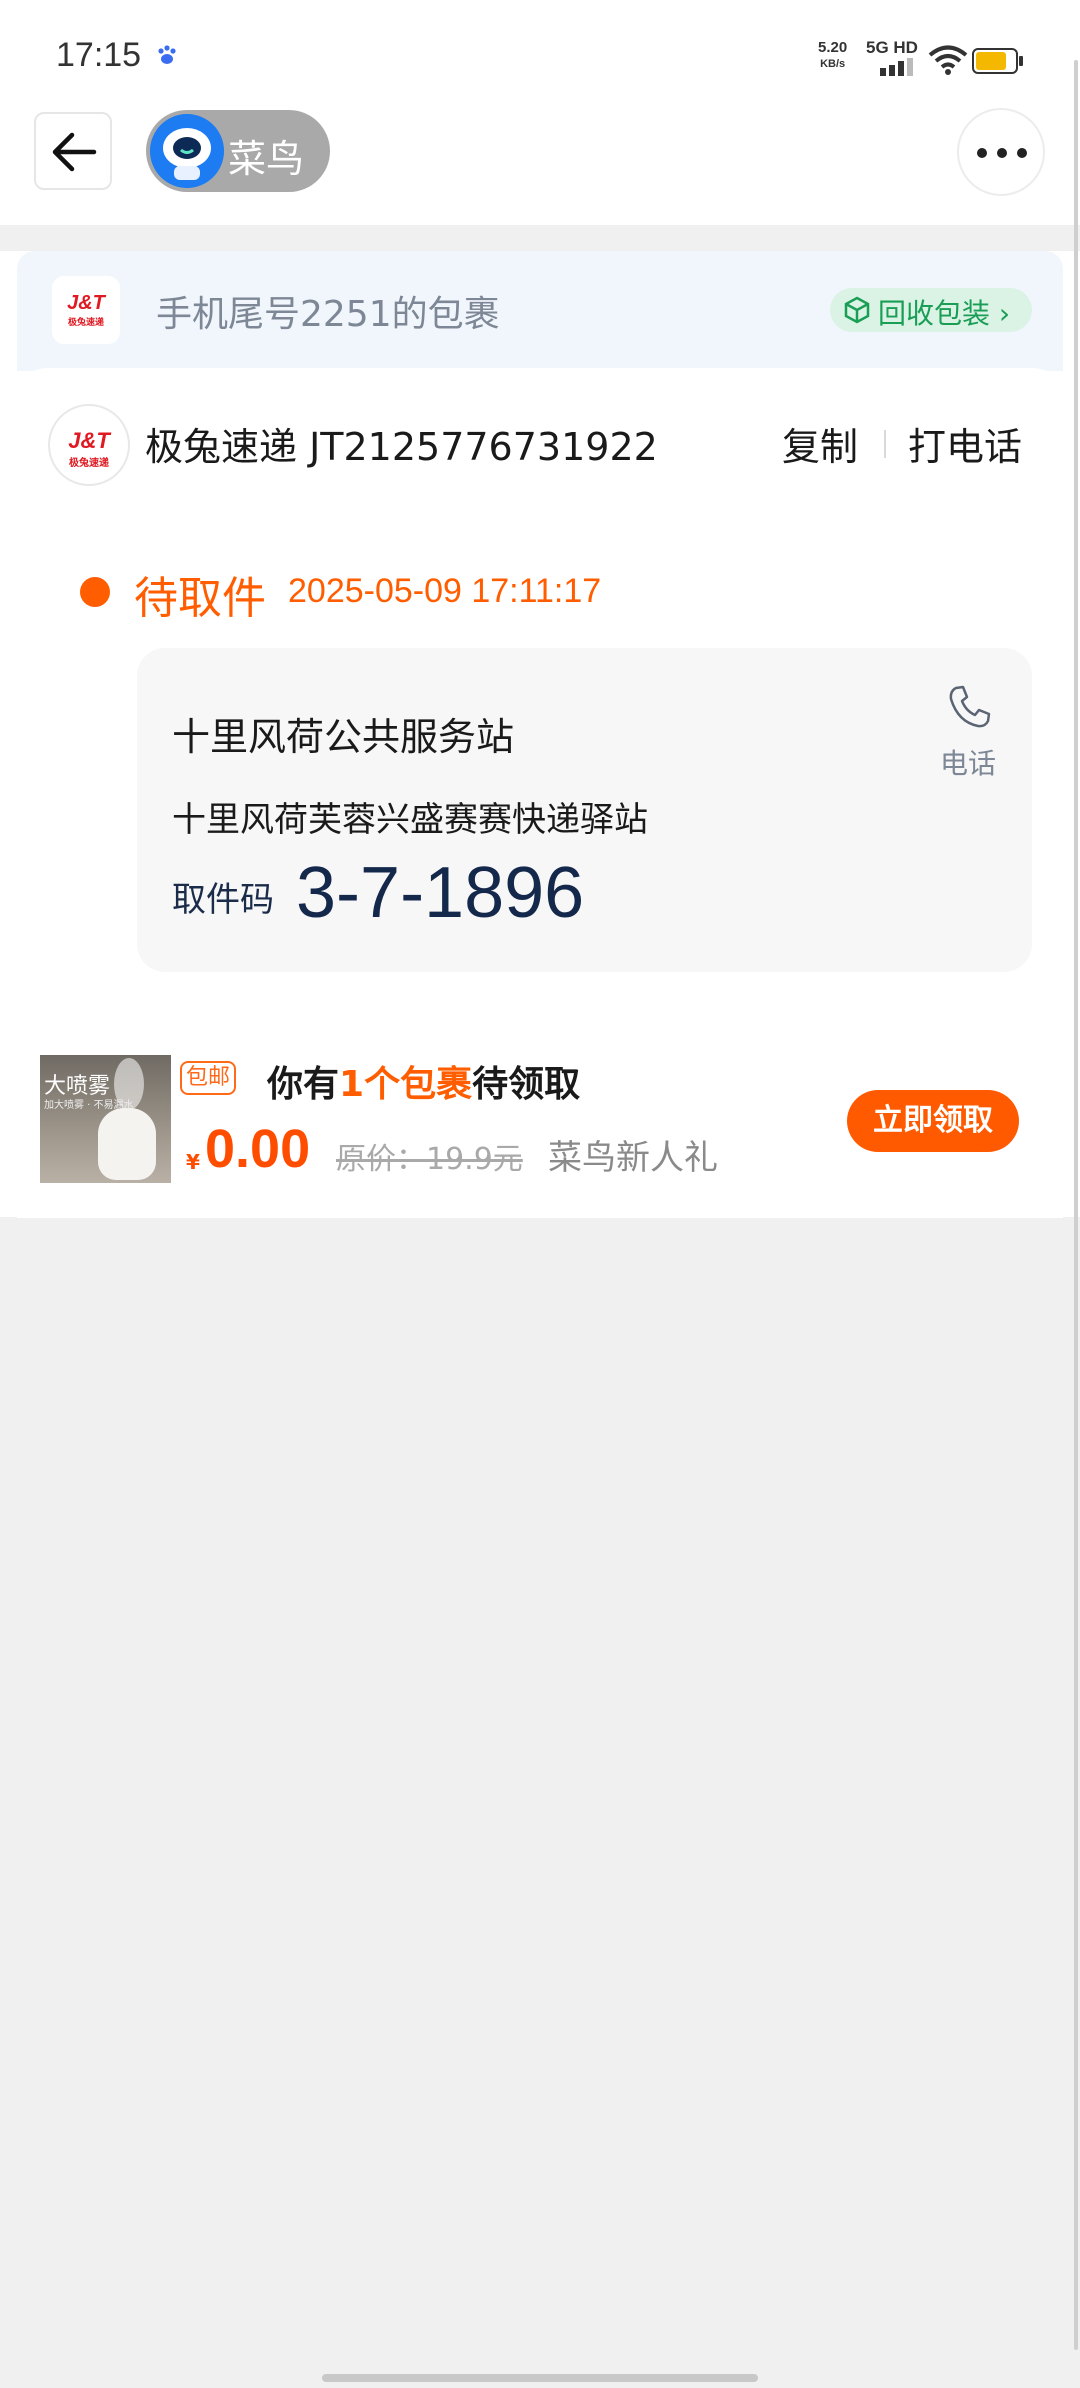 The image size is (1080, 2388). I want to click on station-name: 十里风荷公共服务站, so click(343, 737).